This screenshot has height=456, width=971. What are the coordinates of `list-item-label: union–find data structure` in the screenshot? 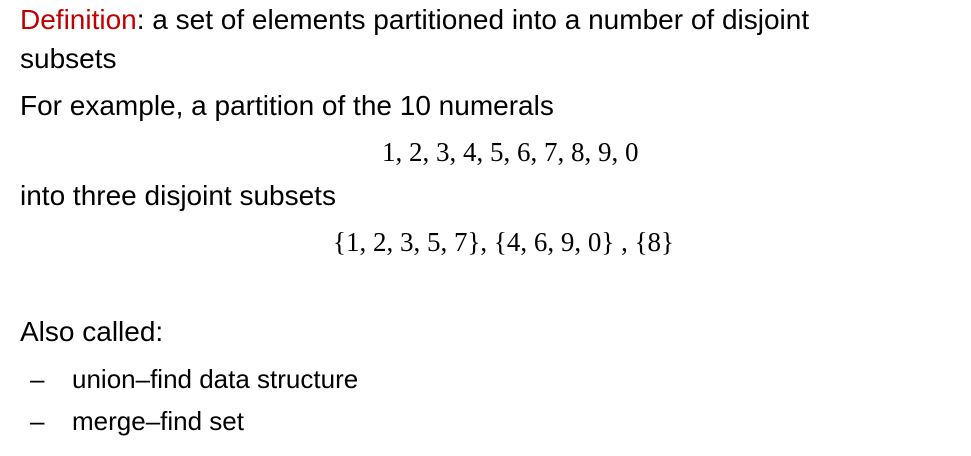 It's located at (215, 379).